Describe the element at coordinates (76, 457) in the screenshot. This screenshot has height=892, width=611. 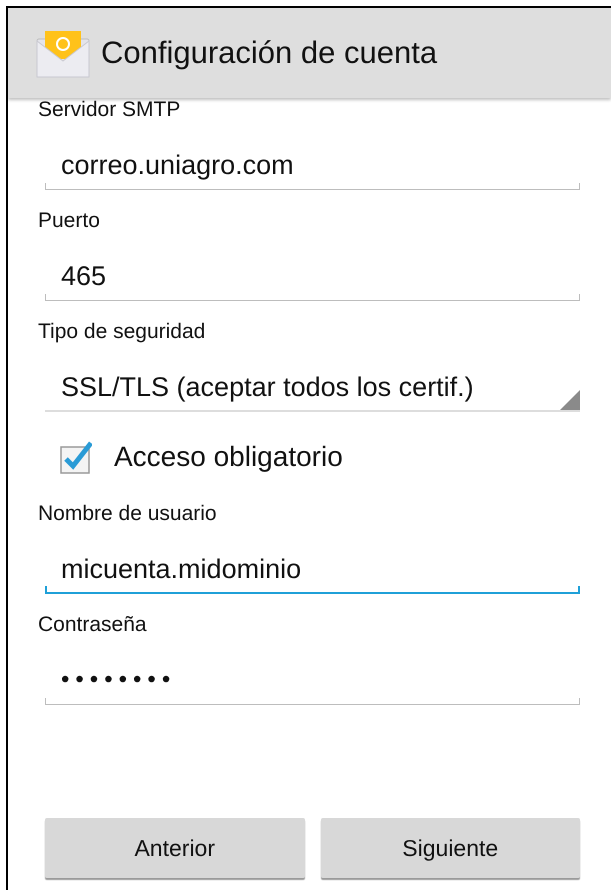
I see `checkbox` at that location.